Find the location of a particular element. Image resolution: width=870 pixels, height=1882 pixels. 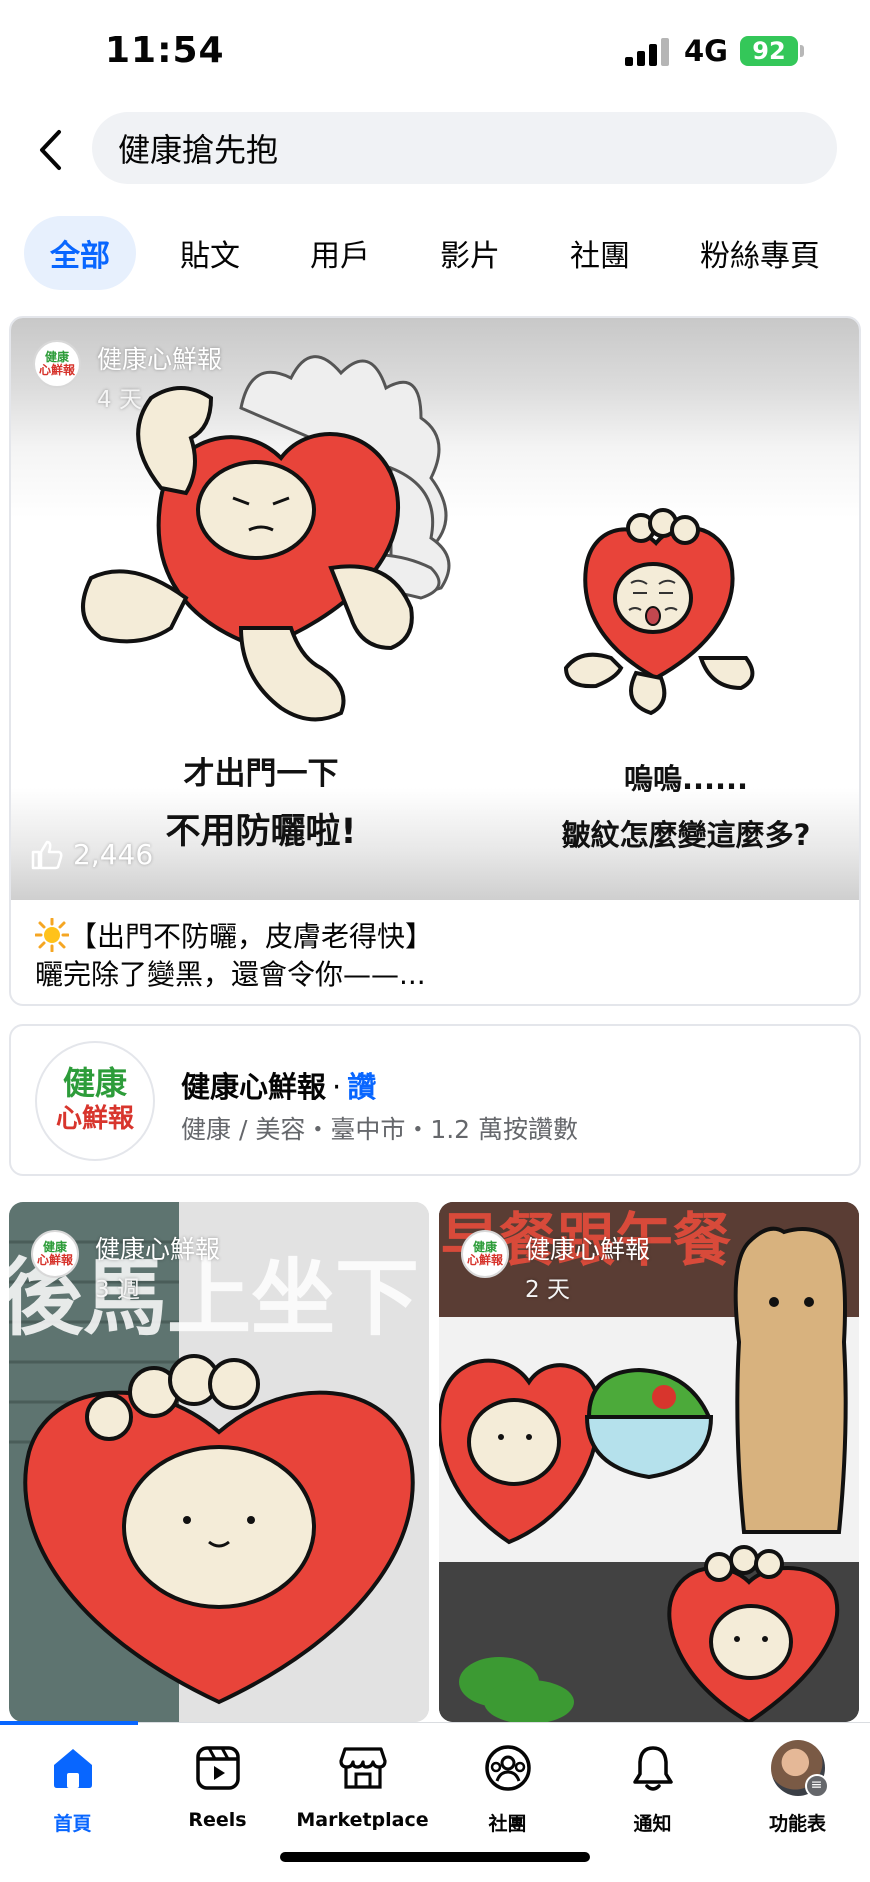

tab-all: 全部 is located at coordinates (80, 253).